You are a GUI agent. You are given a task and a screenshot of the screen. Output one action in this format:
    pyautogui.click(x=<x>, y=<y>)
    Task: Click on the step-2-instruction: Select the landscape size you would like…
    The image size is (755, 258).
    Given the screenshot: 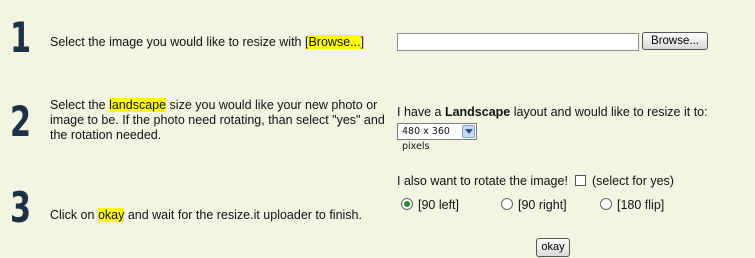 What is the action you would take?
    pyautogui.click(x=217, y=120)
    